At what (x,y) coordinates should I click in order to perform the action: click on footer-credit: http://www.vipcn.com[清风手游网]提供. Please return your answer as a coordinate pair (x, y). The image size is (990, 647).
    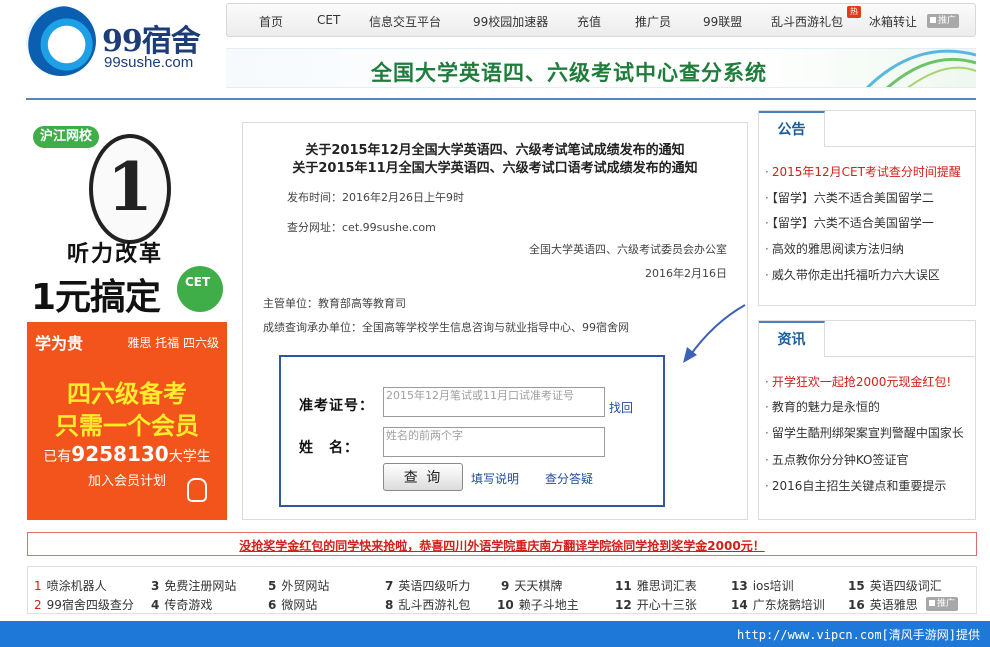
    Looking at the image, I should click on (858, 635).